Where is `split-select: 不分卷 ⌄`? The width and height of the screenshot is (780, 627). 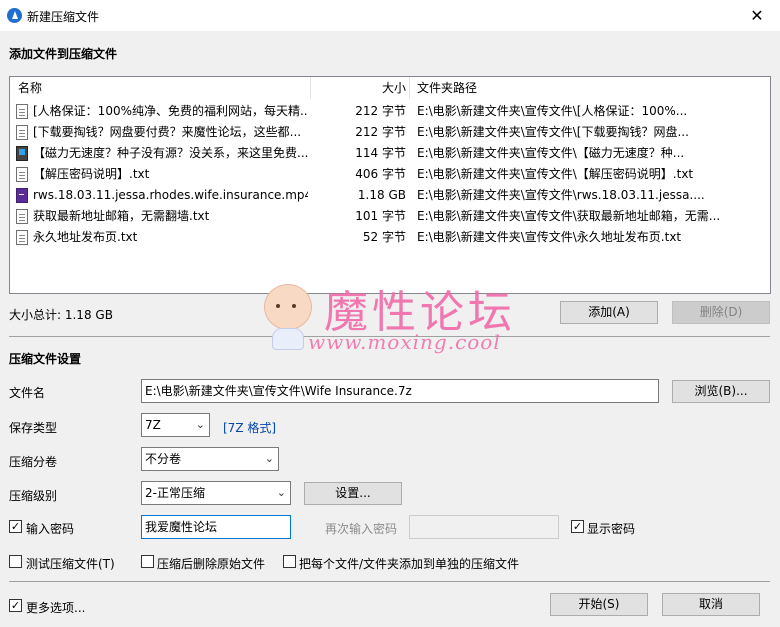 split-select: 不分卷 ⌄ is located at coordinates (210, 459).